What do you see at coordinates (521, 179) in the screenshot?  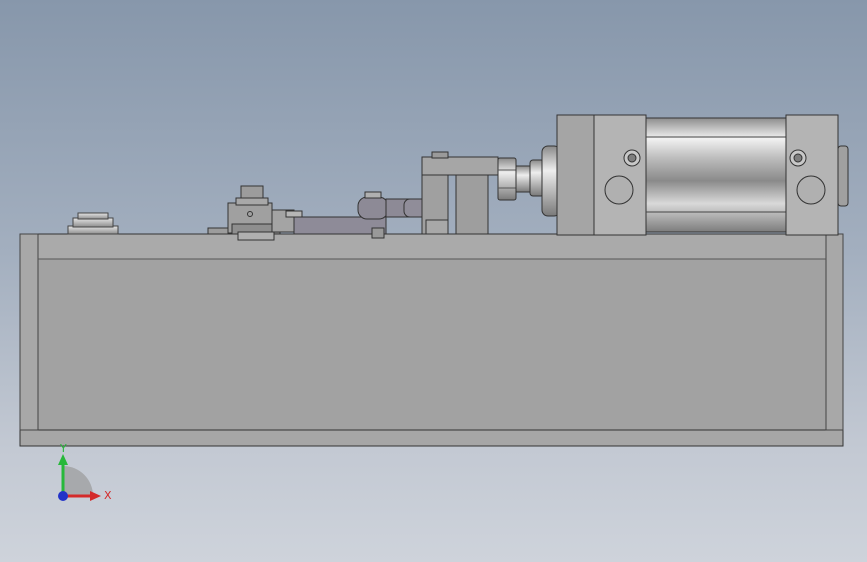 I see `rod-nut` at bounding box center [521, 179].